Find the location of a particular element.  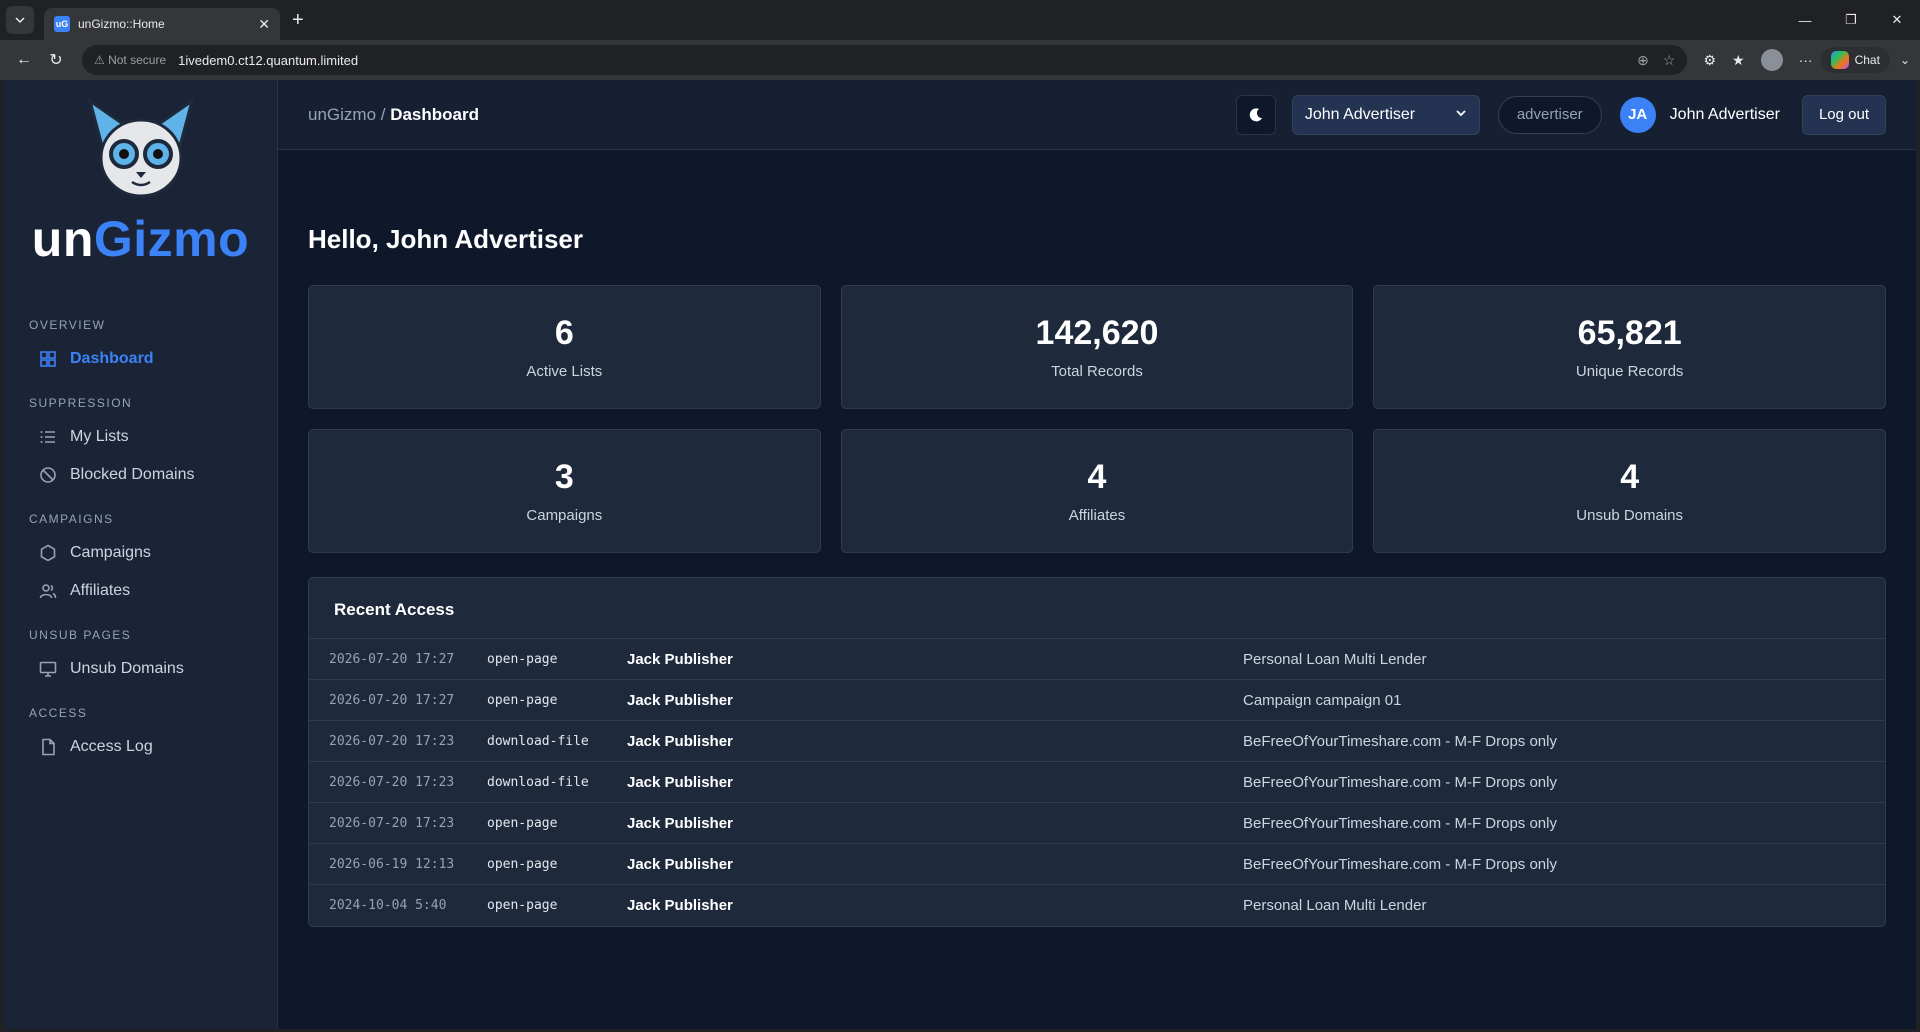

sidebar-item-my-lists: My Lists is located at coordinates (140, 437).